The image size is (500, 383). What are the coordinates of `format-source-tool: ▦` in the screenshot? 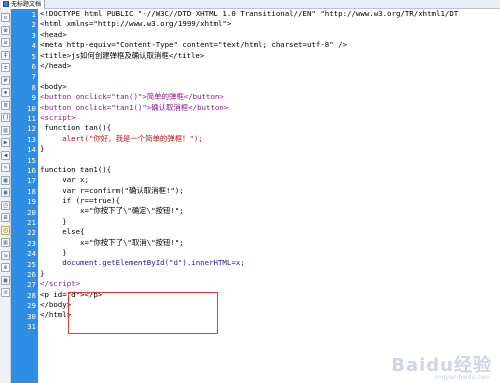 It's located at (5, 180).